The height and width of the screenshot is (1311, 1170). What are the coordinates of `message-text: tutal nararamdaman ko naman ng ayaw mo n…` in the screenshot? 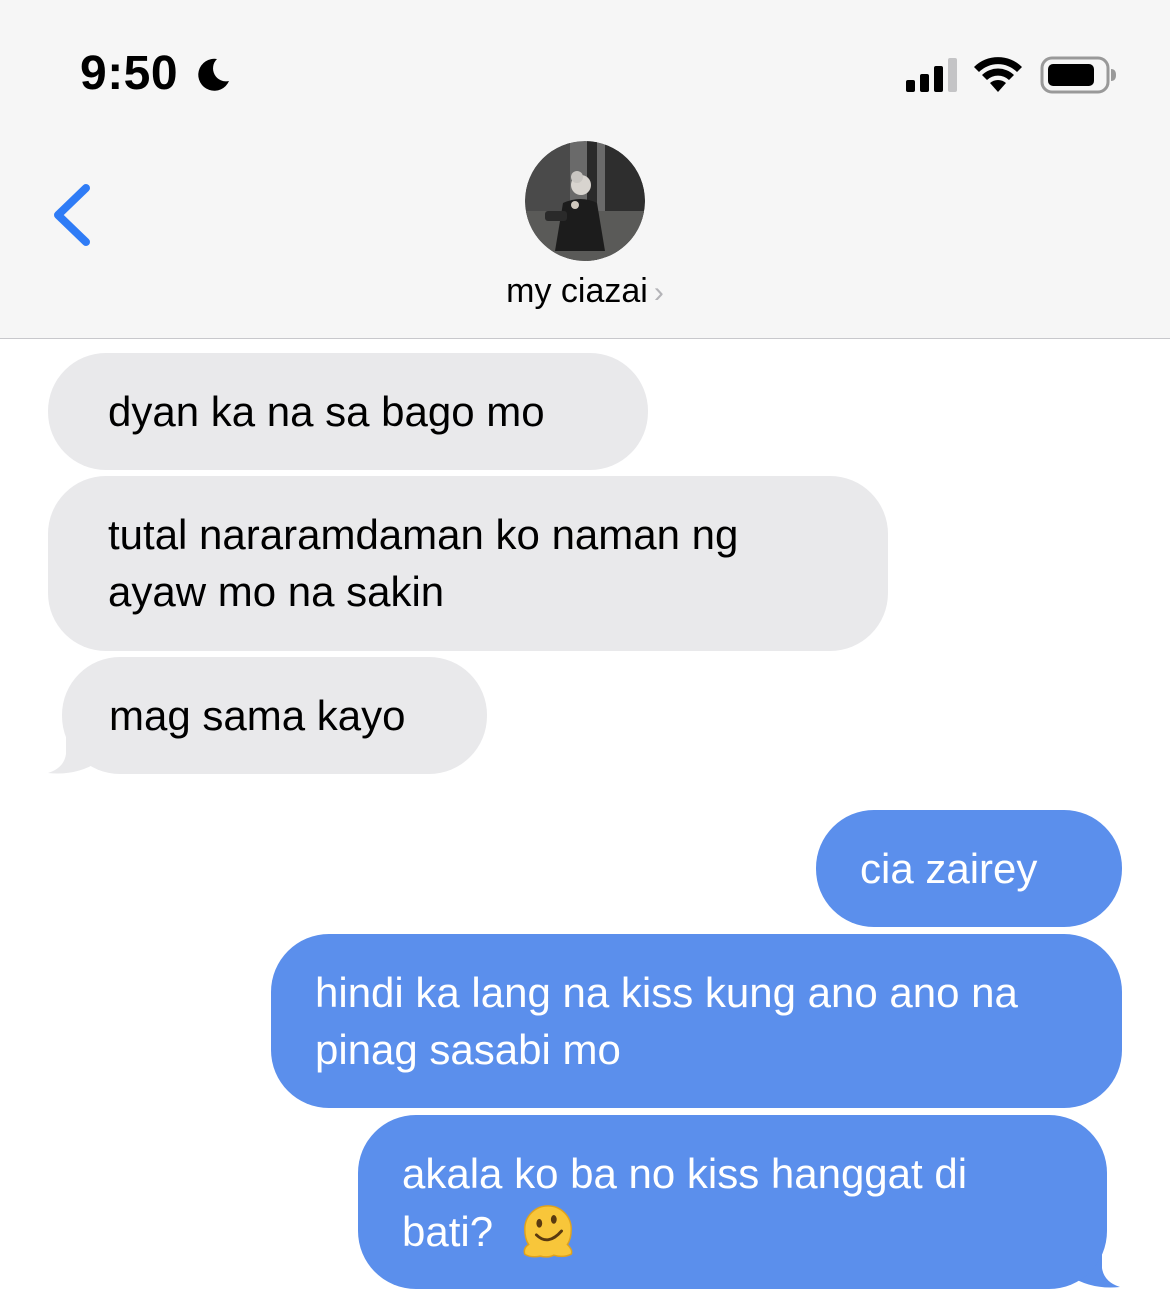 It's located at (423, 563).